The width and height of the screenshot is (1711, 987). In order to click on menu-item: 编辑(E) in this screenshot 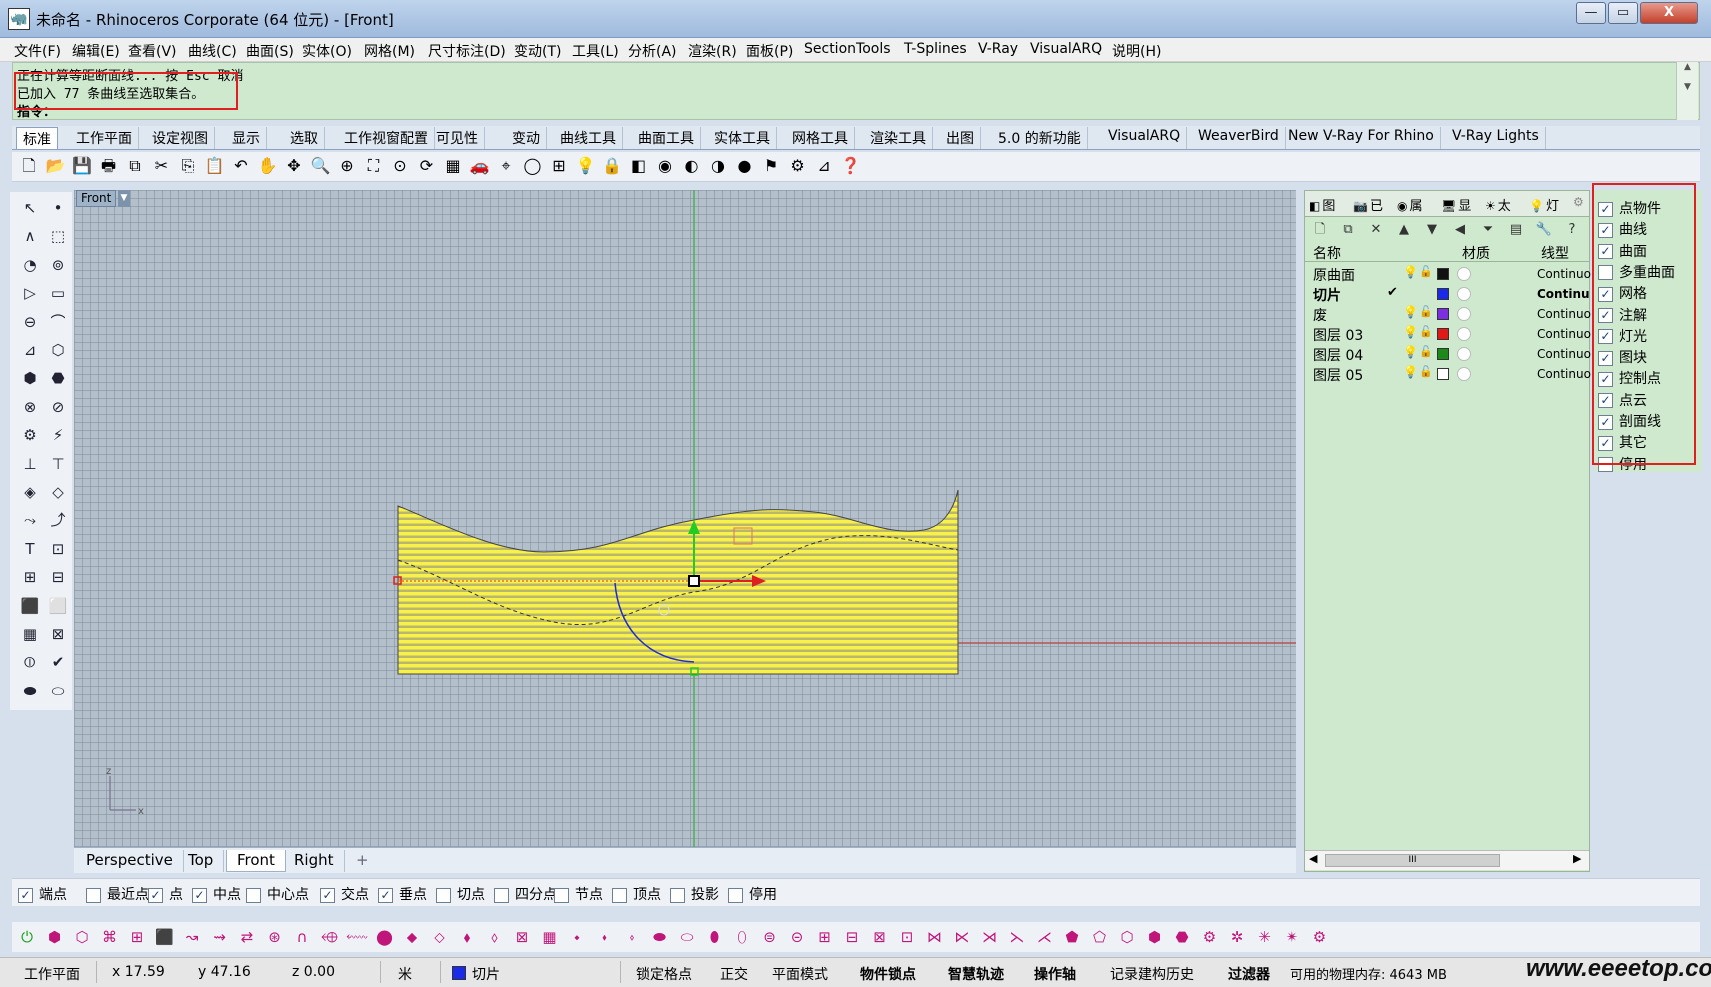, I will do `click(96, 51)`.